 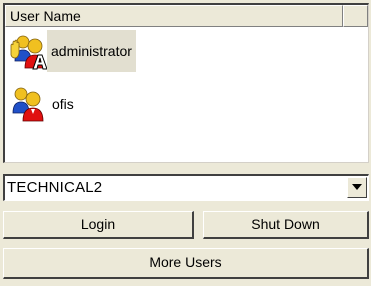 I want to click on admin-user-icon, so click(x=29, y=52).